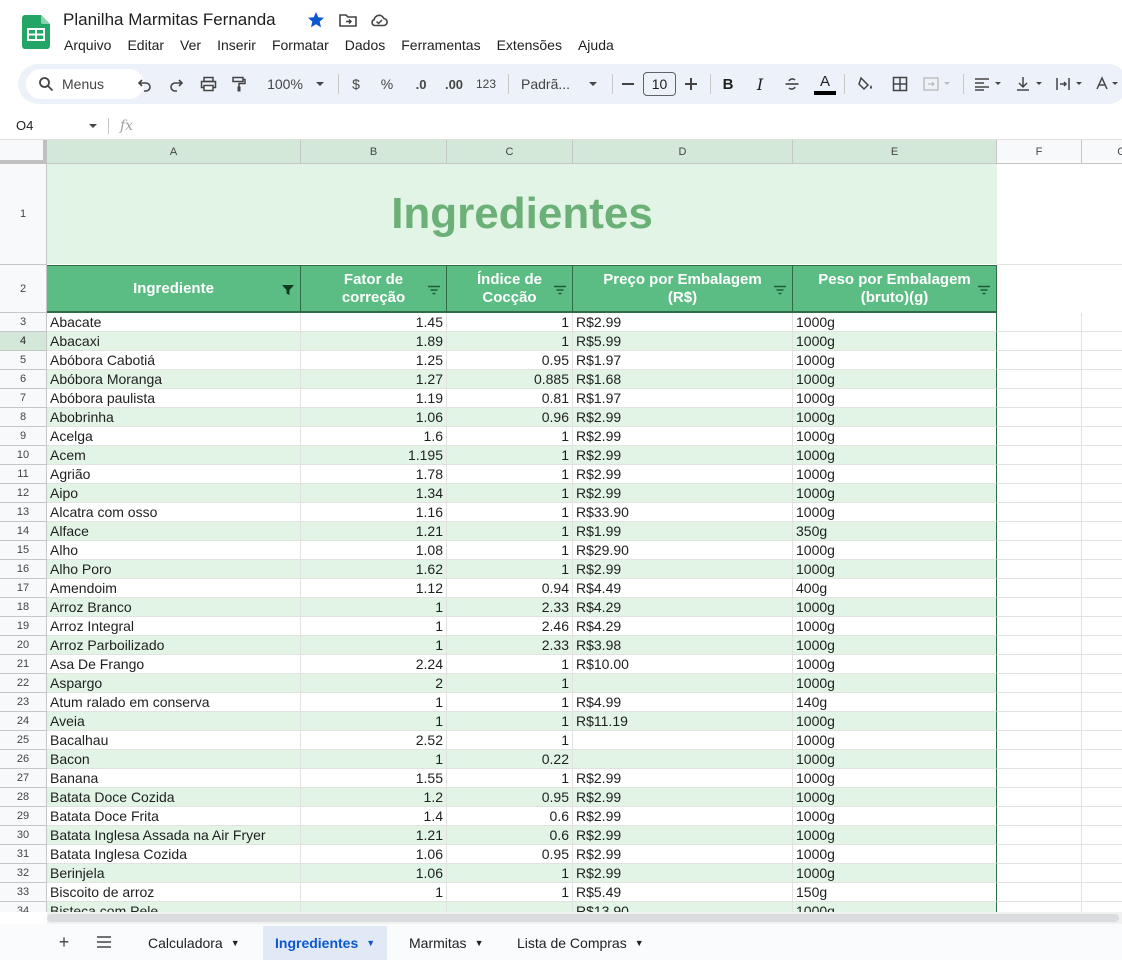 The image size is (1122, 960). I want to click on column-header-b: B, so click(374, 152).